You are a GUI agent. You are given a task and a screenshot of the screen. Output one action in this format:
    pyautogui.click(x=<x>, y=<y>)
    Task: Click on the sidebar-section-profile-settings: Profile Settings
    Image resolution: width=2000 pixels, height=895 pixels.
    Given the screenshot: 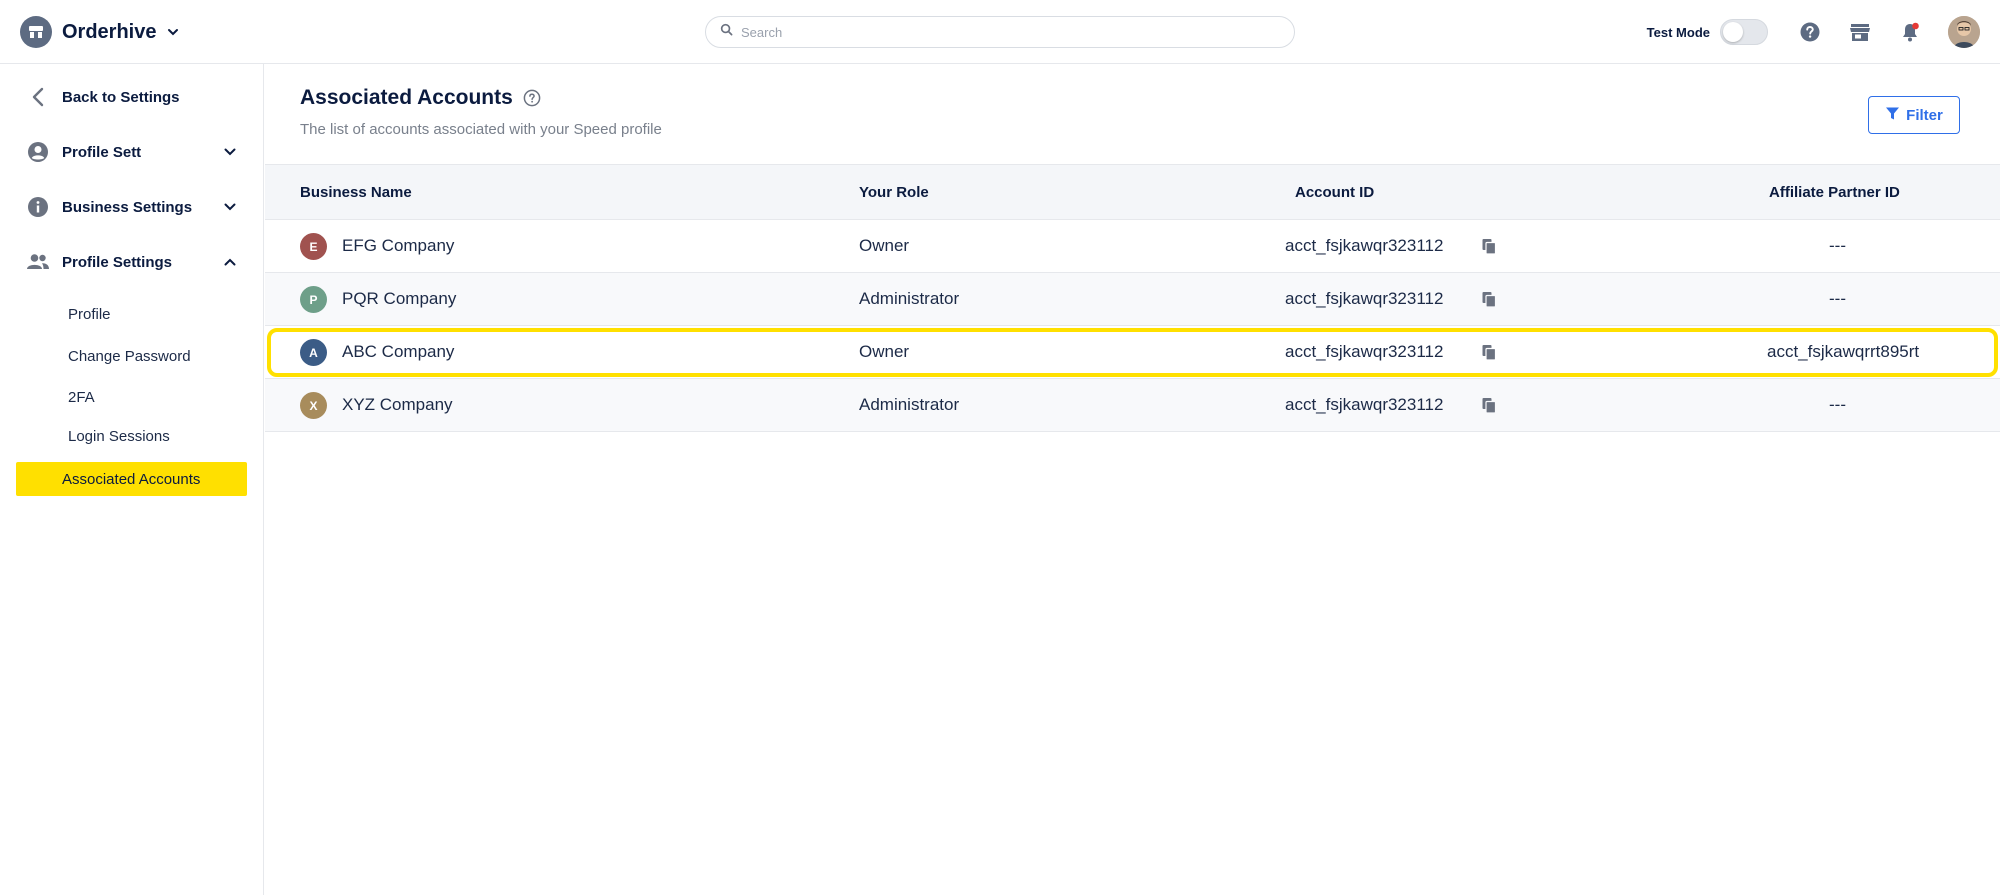 What is the action you would take?
    pyautogui.click(x=132, y=262)
    